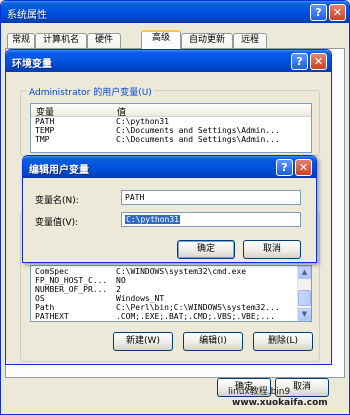 Image resolution: width=350 pixels, height=415 pixels. I want to click on list-item: OS Windows_NT, so click(171, 298).